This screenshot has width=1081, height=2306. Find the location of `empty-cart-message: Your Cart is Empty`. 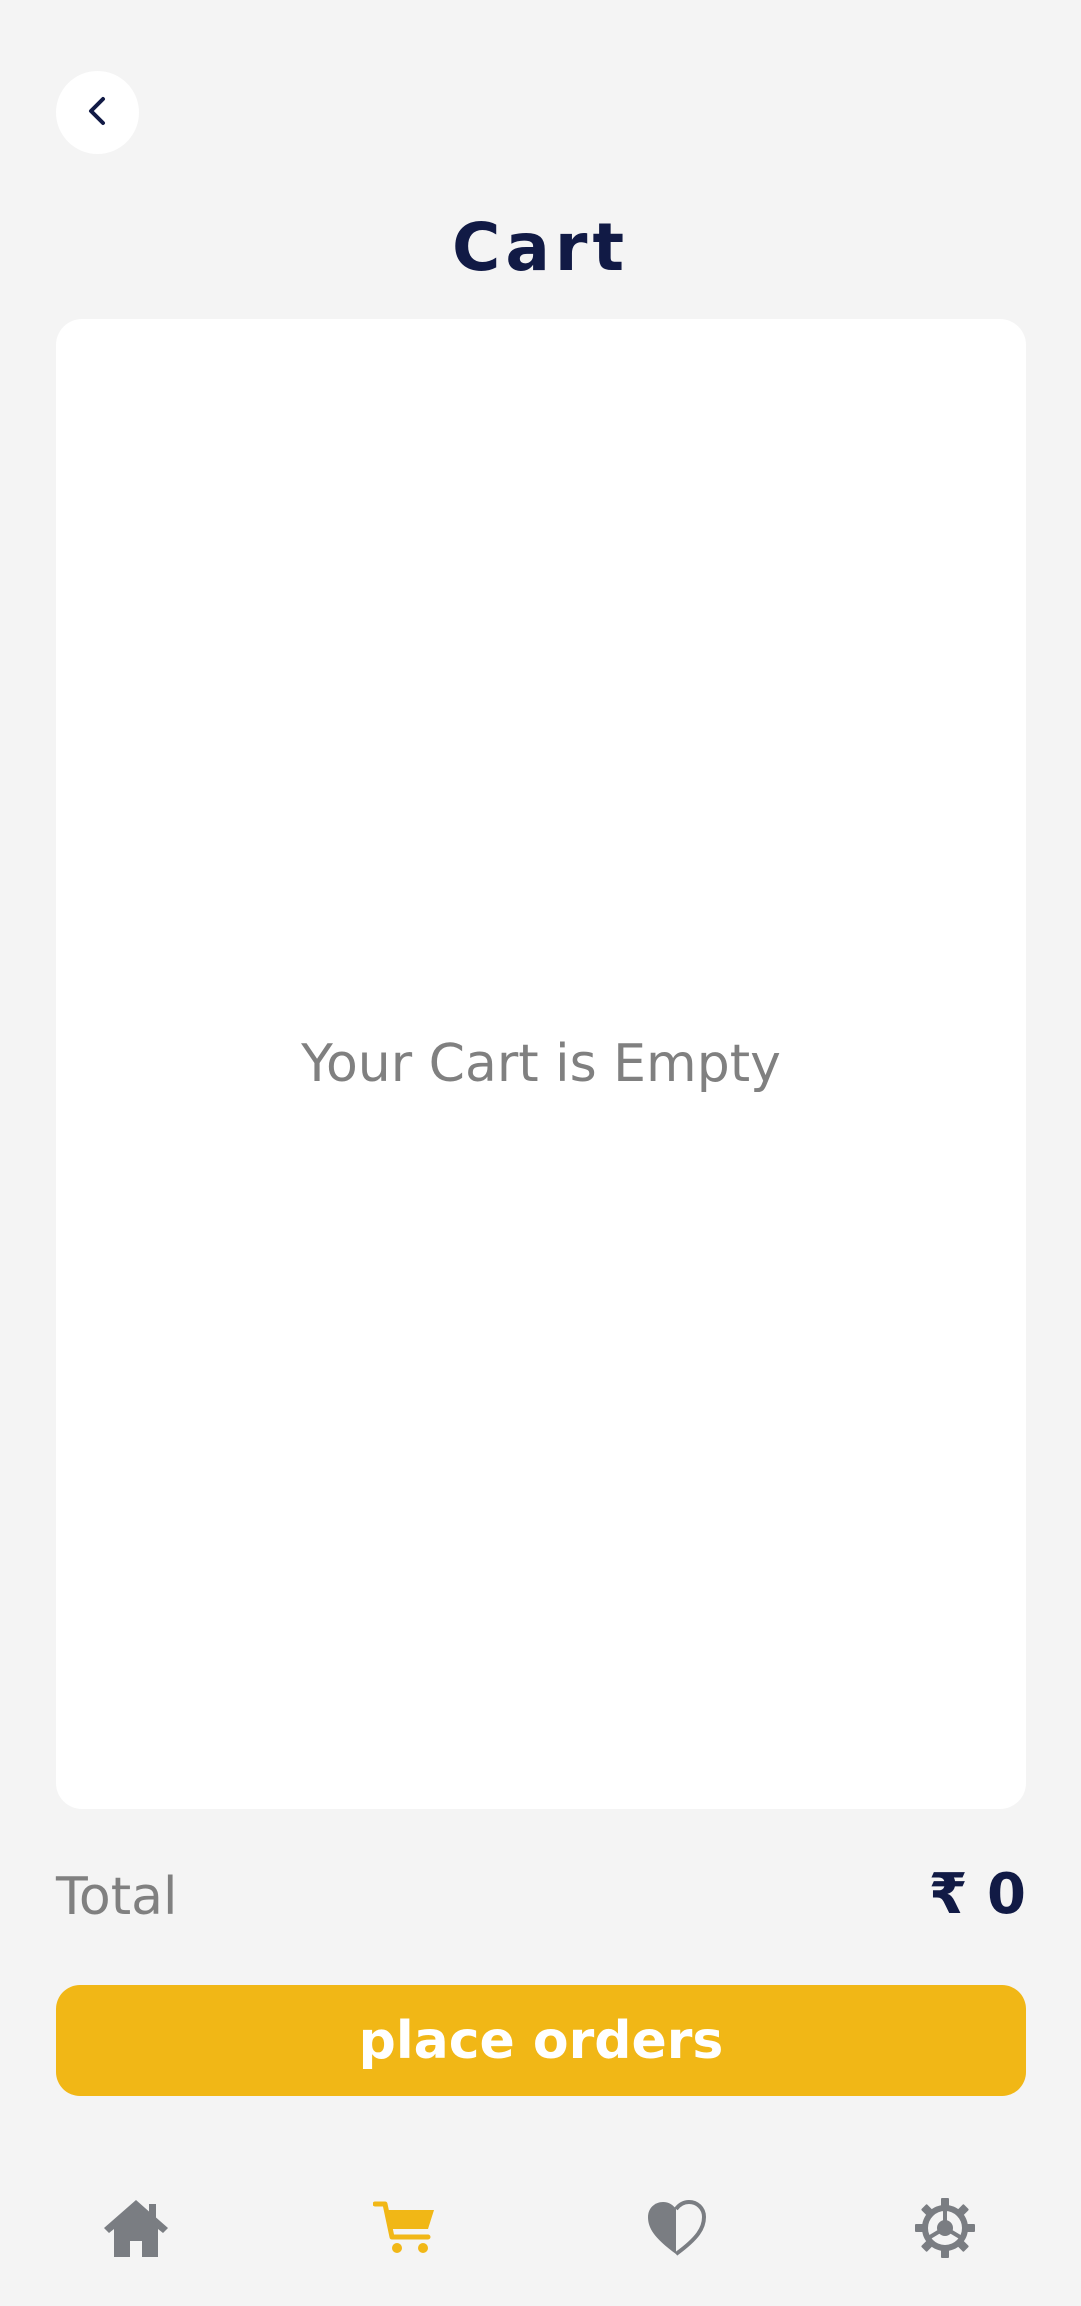

empty-cart-message: Your Cart is Empty is located at coordinates (541, 1064).